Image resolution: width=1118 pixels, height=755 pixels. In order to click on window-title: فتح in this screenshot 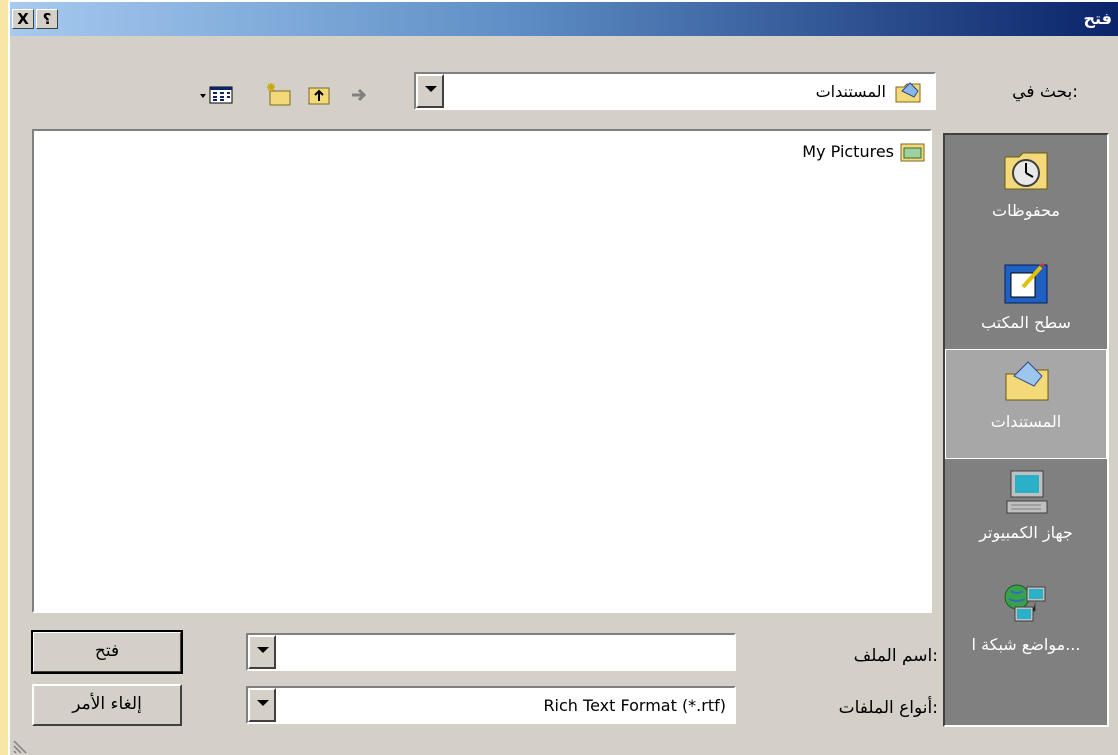, I will do `click(1097, 18)`.